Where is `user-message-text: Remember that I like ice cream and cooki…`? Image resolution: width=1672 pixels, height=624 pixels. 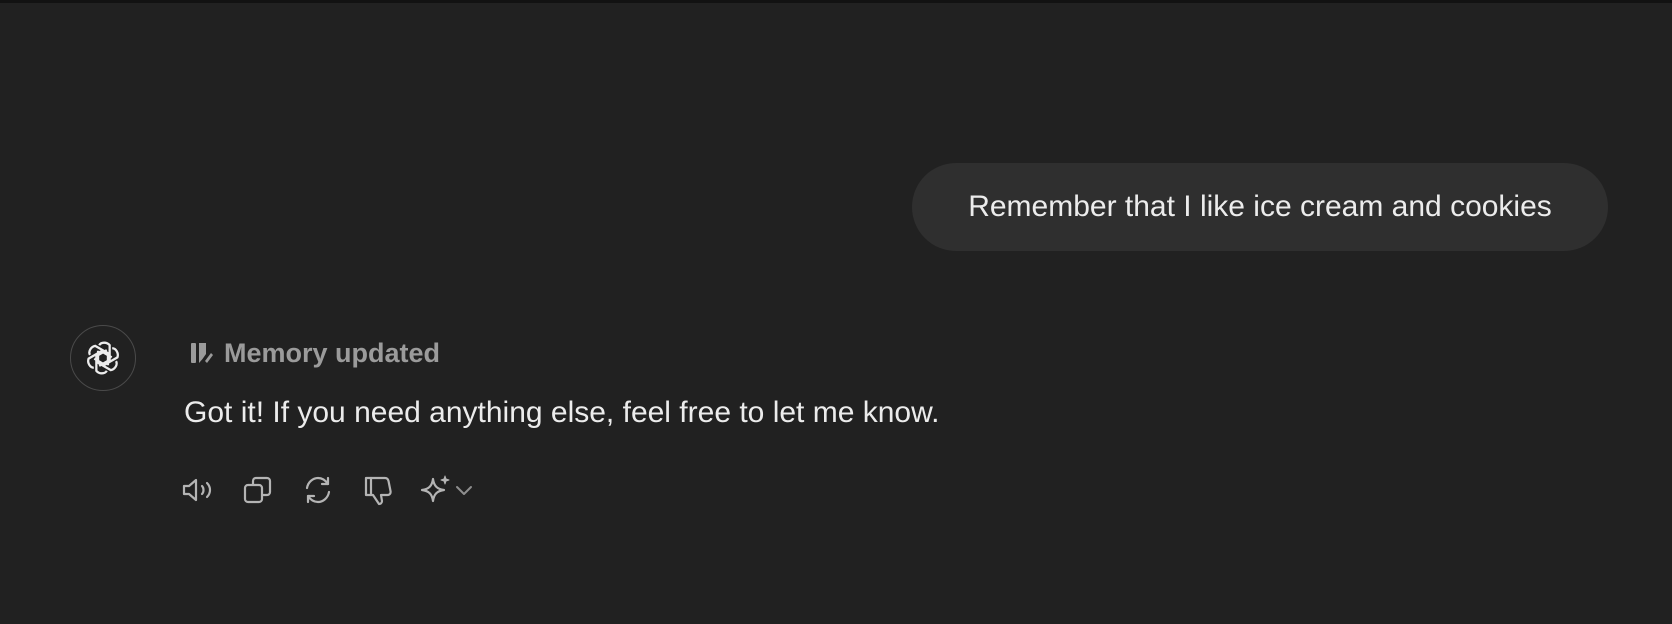 user-message-text: Remember that I like ice cream and cooki… is located at coordinates (1260, 206).